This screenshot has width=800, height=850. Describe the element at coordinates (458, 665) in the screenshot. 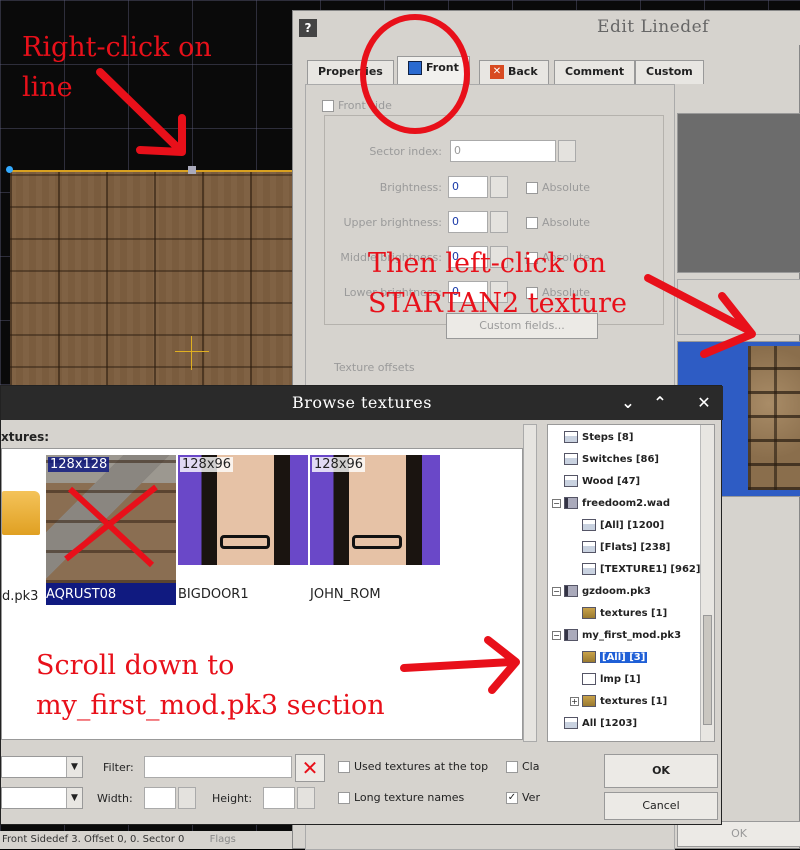

I see `arrow-scroll-down` at that location.